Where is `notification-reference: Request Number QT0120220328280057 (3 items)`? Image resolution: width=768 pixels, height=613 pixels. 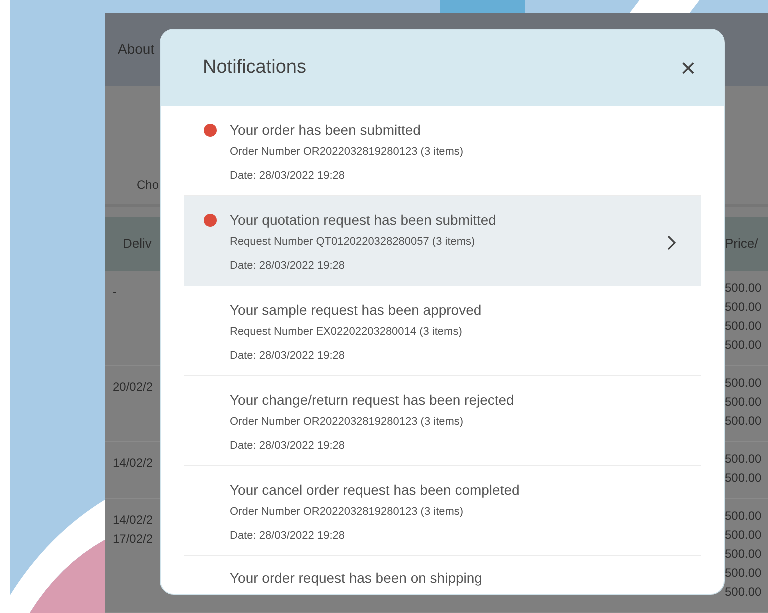 notification-reference: Request Number QT0120220328280057 (3 items) is located at coordinates (353, 242).